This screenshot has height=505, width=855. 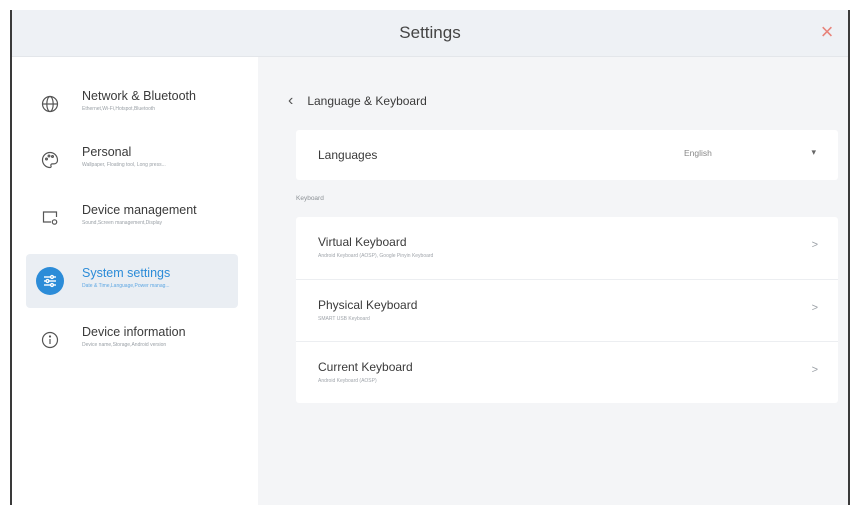 I want to click on languages-label: Languages, so click(x=348, y=155).